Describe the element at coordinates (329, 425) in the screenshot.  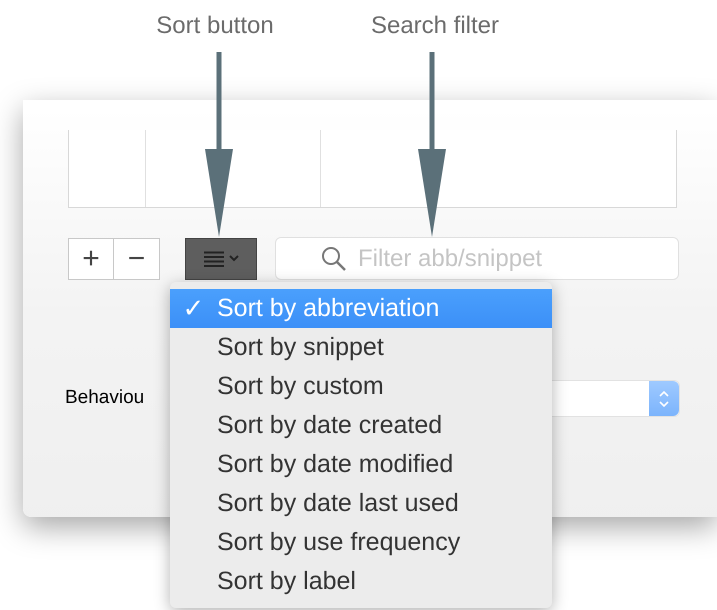
I see `menu-item-label: Sort by date created` at that location.